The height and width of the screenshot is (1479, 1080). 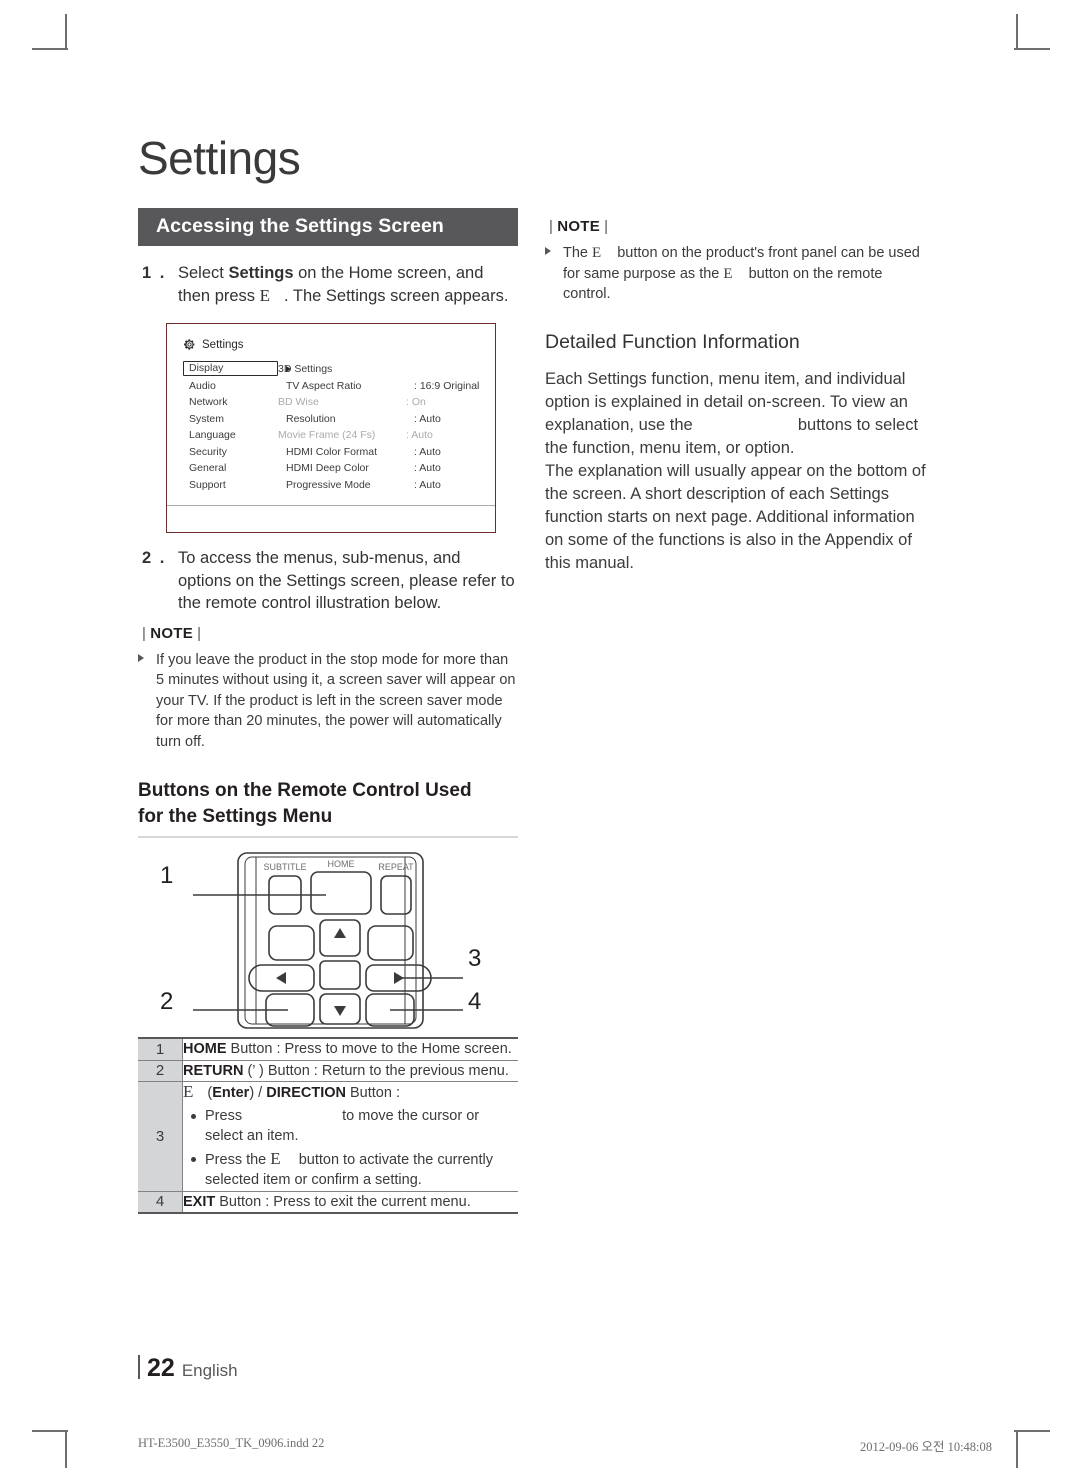 I want to click on settings-category-language: Language, so click(x=230, y=435).